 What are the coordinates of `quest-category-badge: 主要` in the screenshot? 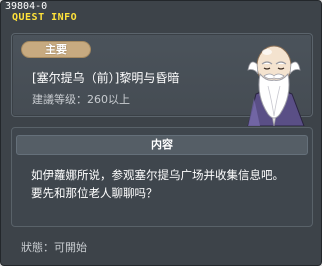 It's located at (56, 49).